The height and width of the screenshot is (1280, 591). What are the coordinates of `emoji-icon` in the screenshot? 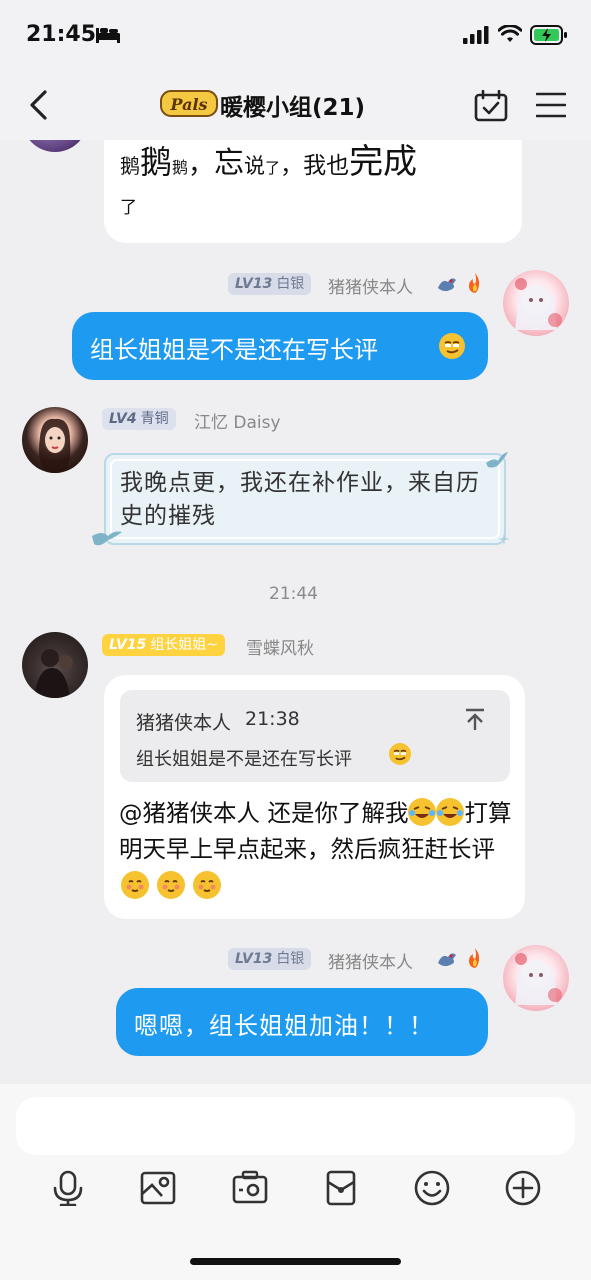 It's located at (432, 1188).